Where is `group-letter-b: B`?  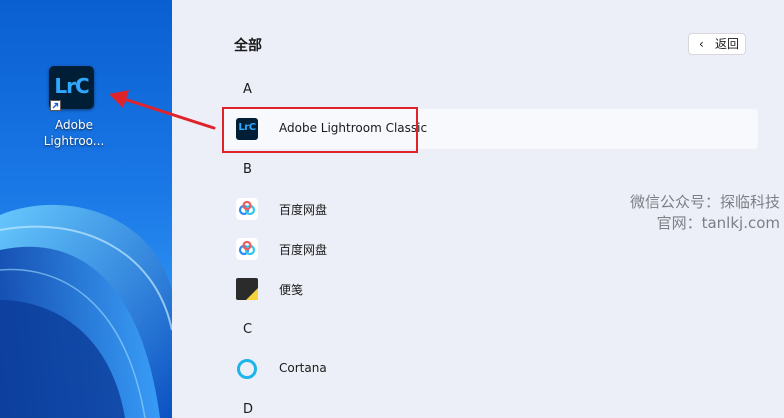
group-letter-b: B is located at coordinates (247, 169).